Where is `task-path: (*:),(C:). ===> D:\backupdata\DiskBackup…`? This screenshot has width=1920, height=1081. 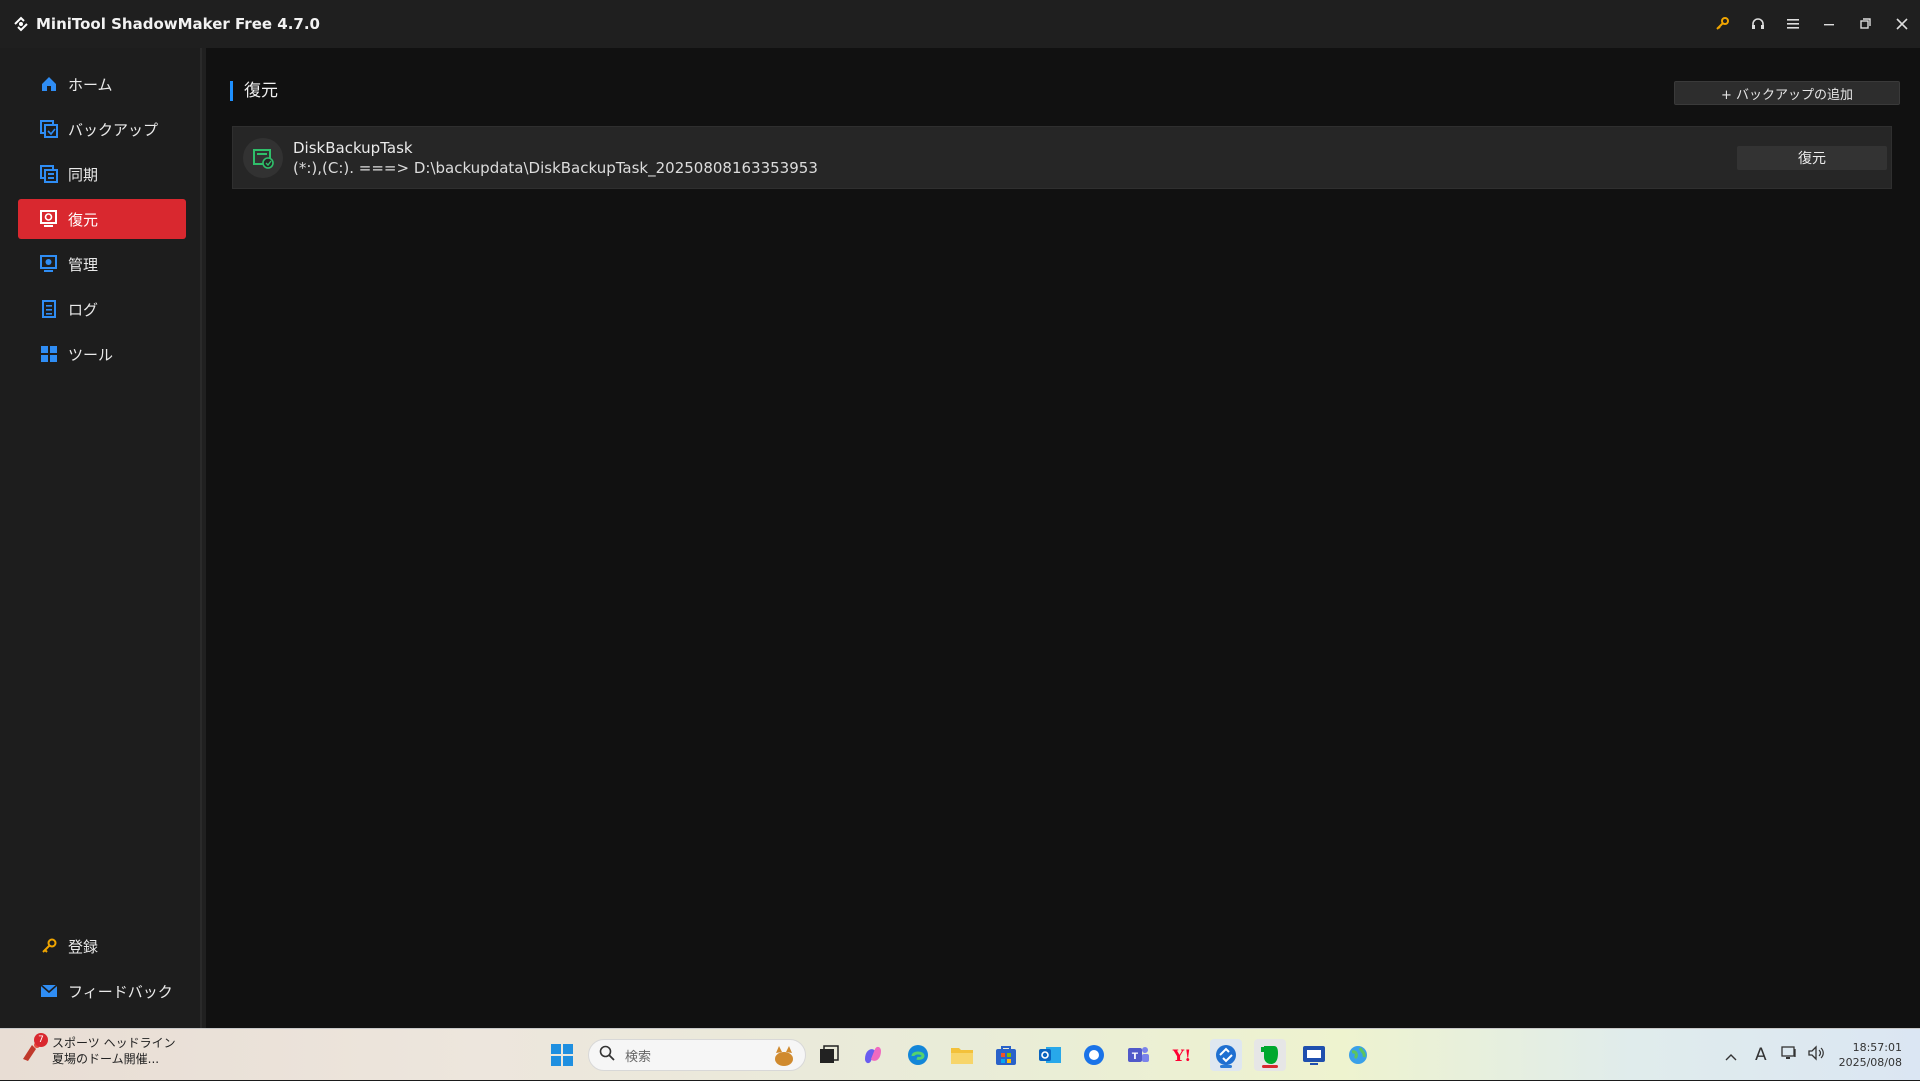
task-path: (*:),(C:). ===> D:\backupdata\DiskBackup… is located at coordinates (555, 168).